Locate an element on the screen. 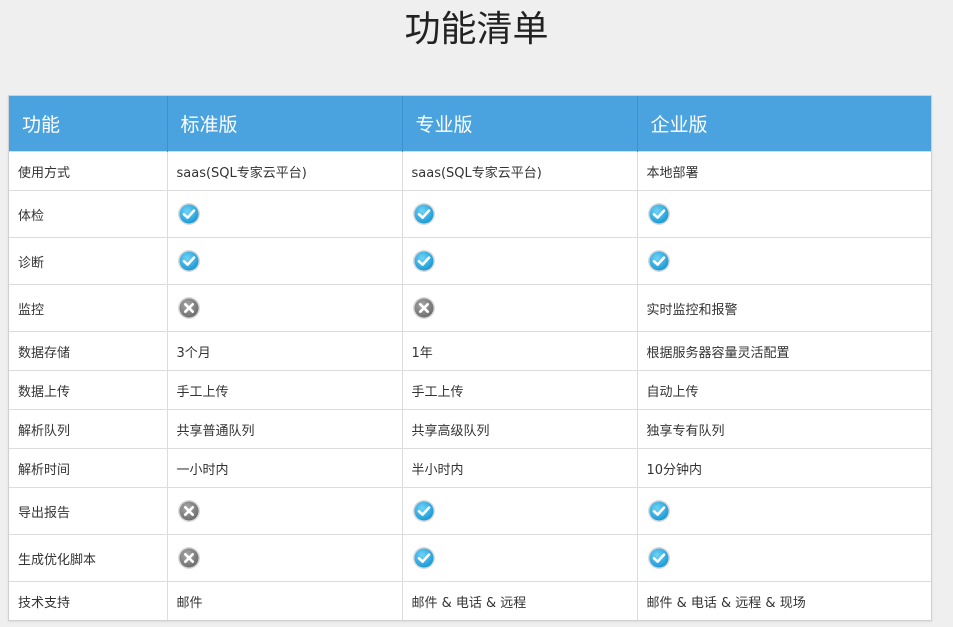  table-row: 体检 is located at coordinates (470, 214).